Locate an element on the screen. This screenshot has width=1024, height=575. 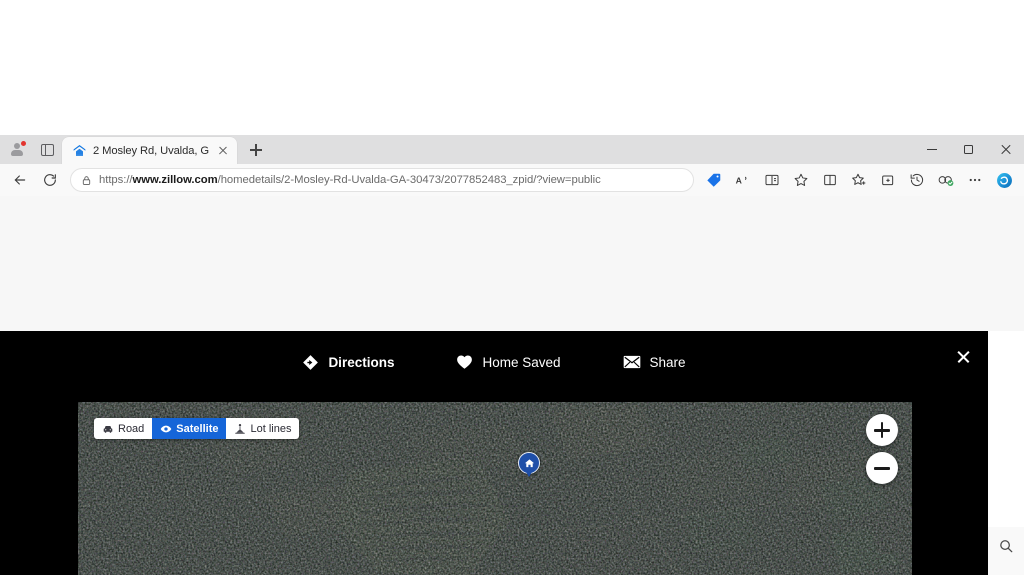
share-button: Share is located at coordinates (654, 362).